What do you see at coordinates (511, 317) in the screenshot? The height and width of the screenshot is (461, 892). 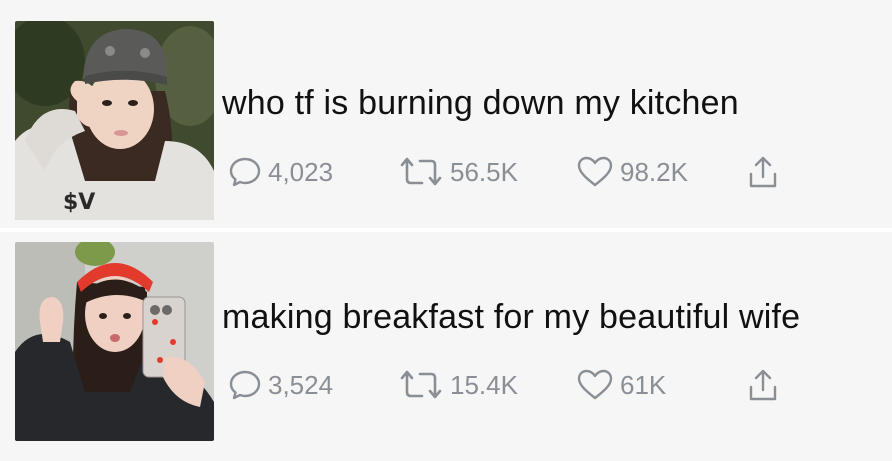 I see `tweet-text: making breakfast for my beautiful wife` at bounding box center [511, 317].